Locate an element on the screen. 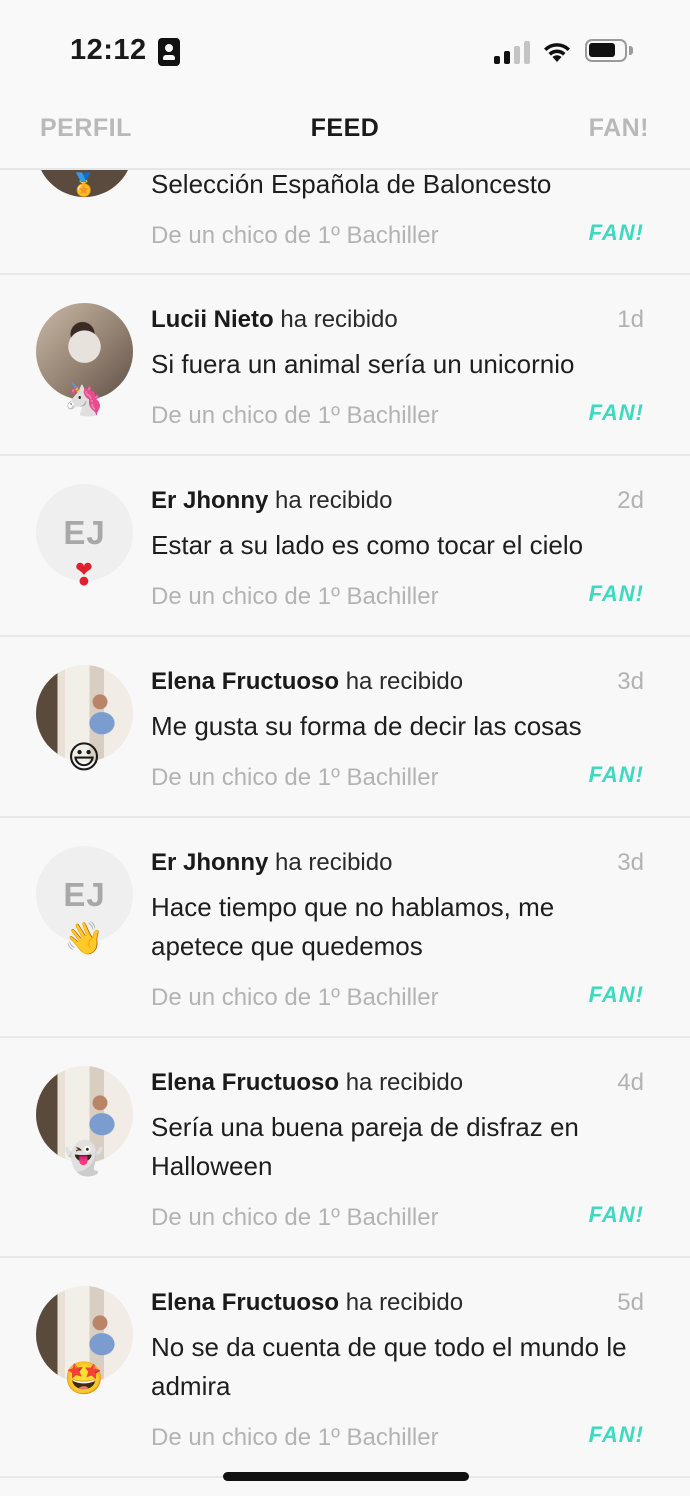 The image size is (690, 1496). timestamp: 5d is located at coordinates (630, 1302).